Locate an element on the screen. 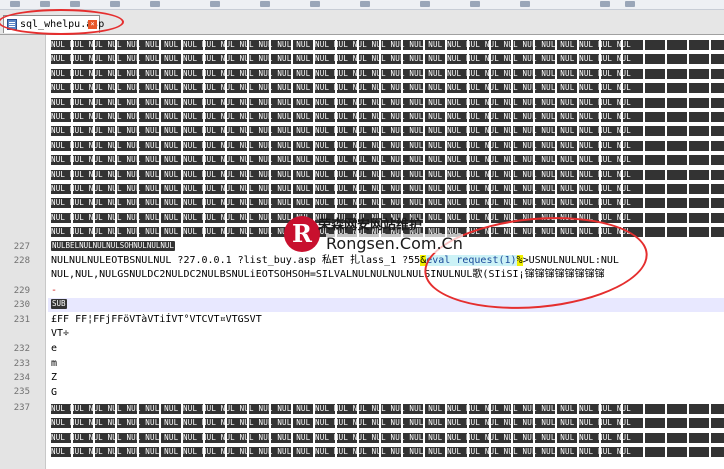 The width and height of the screenshot is (724, 469). line-number: 230 is located at coordinates (21, 305).